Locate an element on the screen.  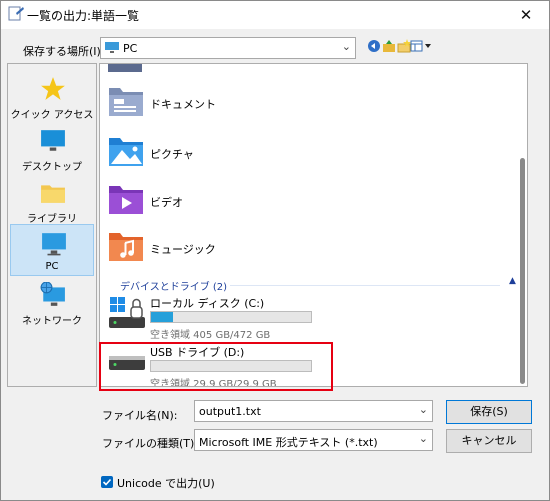
place-label: ライブラリ is located at coordinates (52, 219).